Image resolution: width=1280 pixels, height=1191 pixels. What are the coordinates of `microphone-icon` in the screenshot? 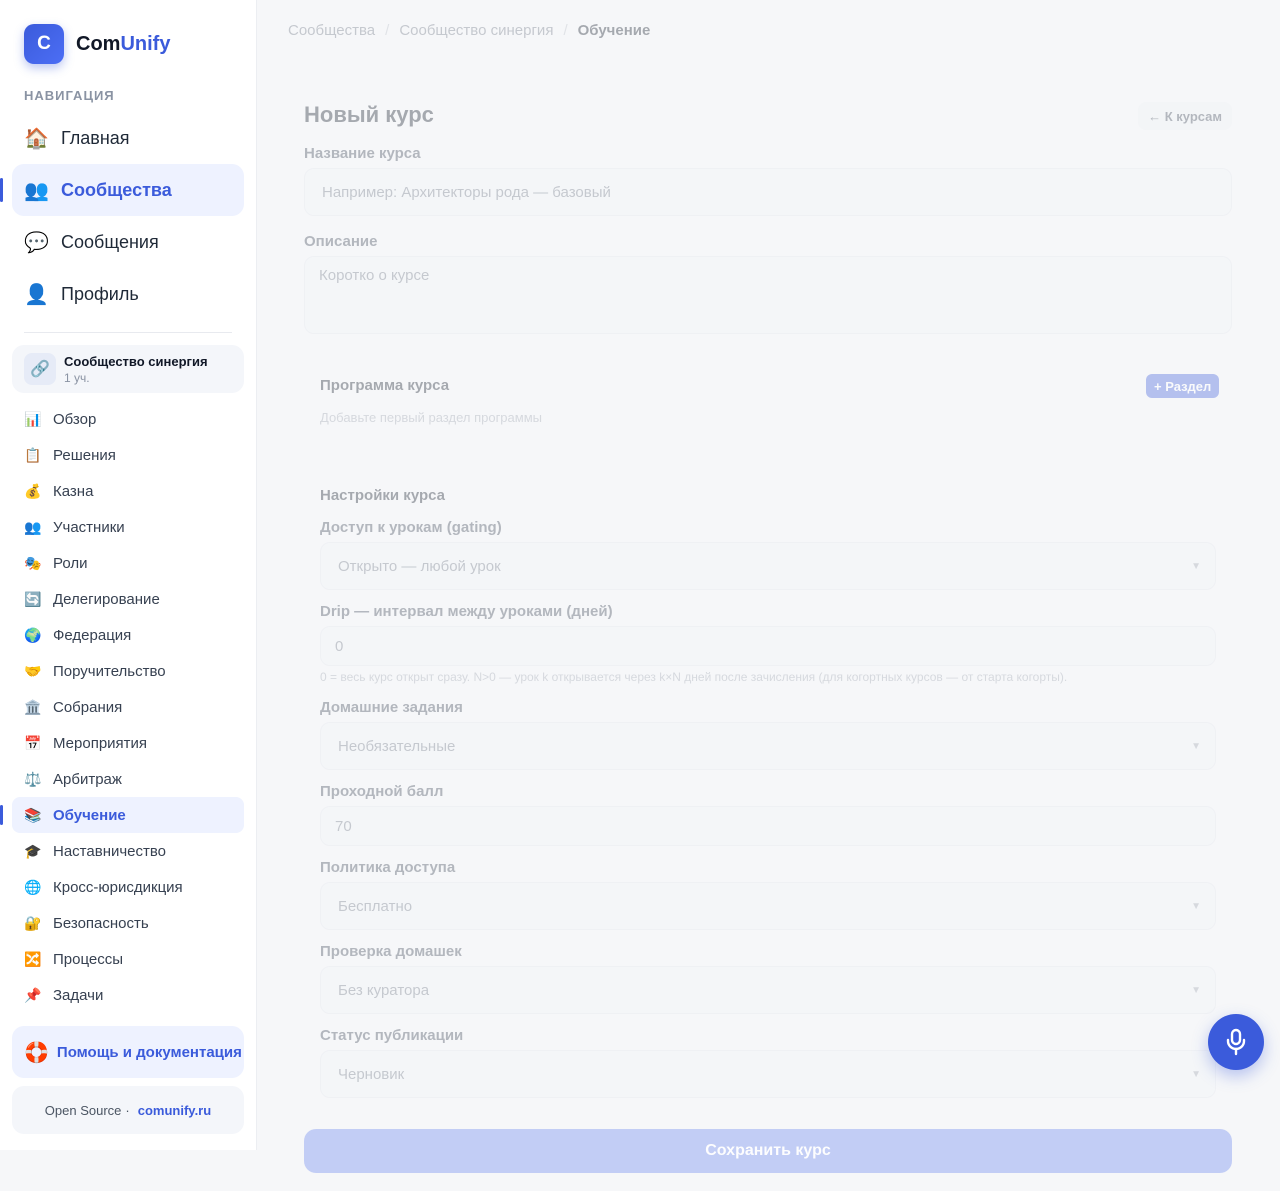 It's located at (1236, 1042).